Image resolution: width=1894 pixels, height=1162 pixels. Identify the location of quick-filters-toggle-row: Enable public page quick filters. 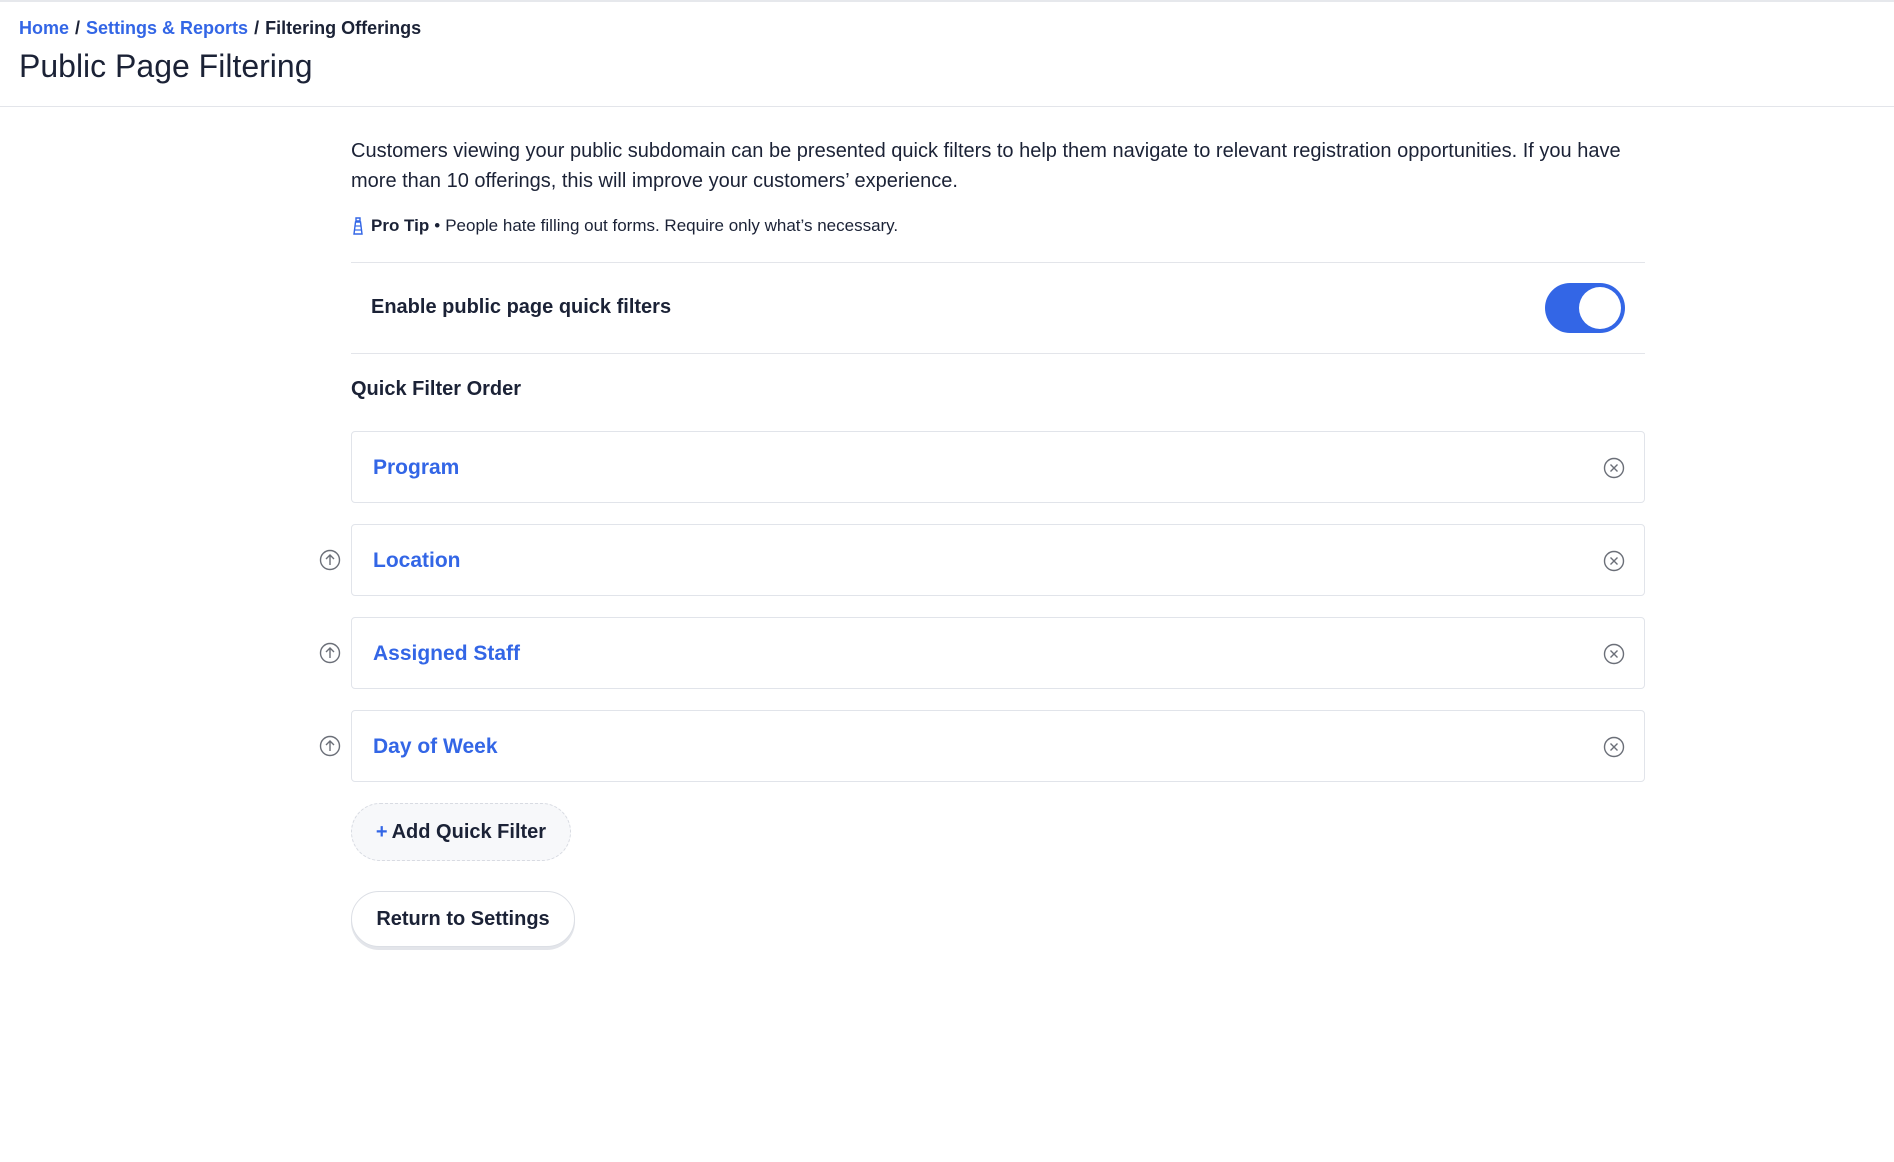
(998, 308).